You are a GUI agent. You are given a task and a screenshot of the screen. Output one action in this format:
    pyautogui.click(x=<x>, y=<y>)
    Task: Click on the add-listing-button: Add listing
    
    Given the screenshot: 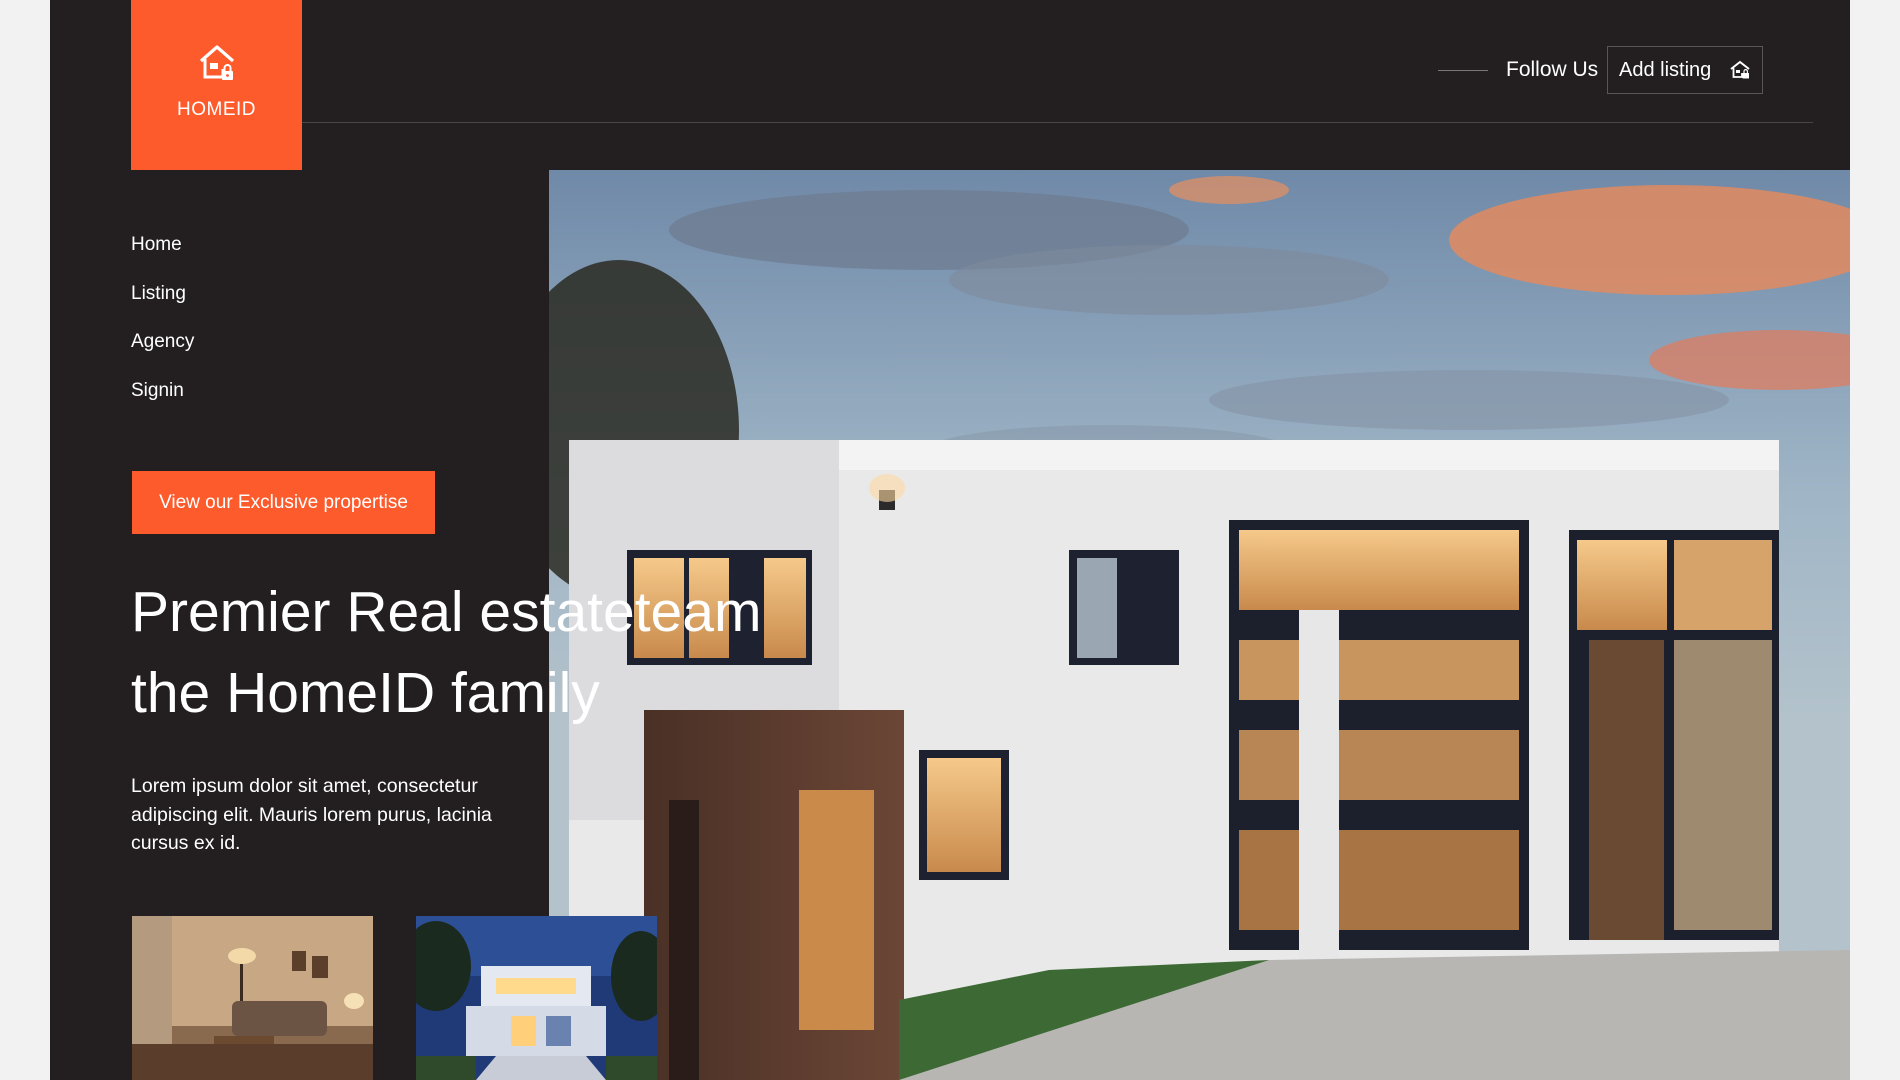 What is the action you would take?
    pyautogui.click(x=1685, y=70)
    